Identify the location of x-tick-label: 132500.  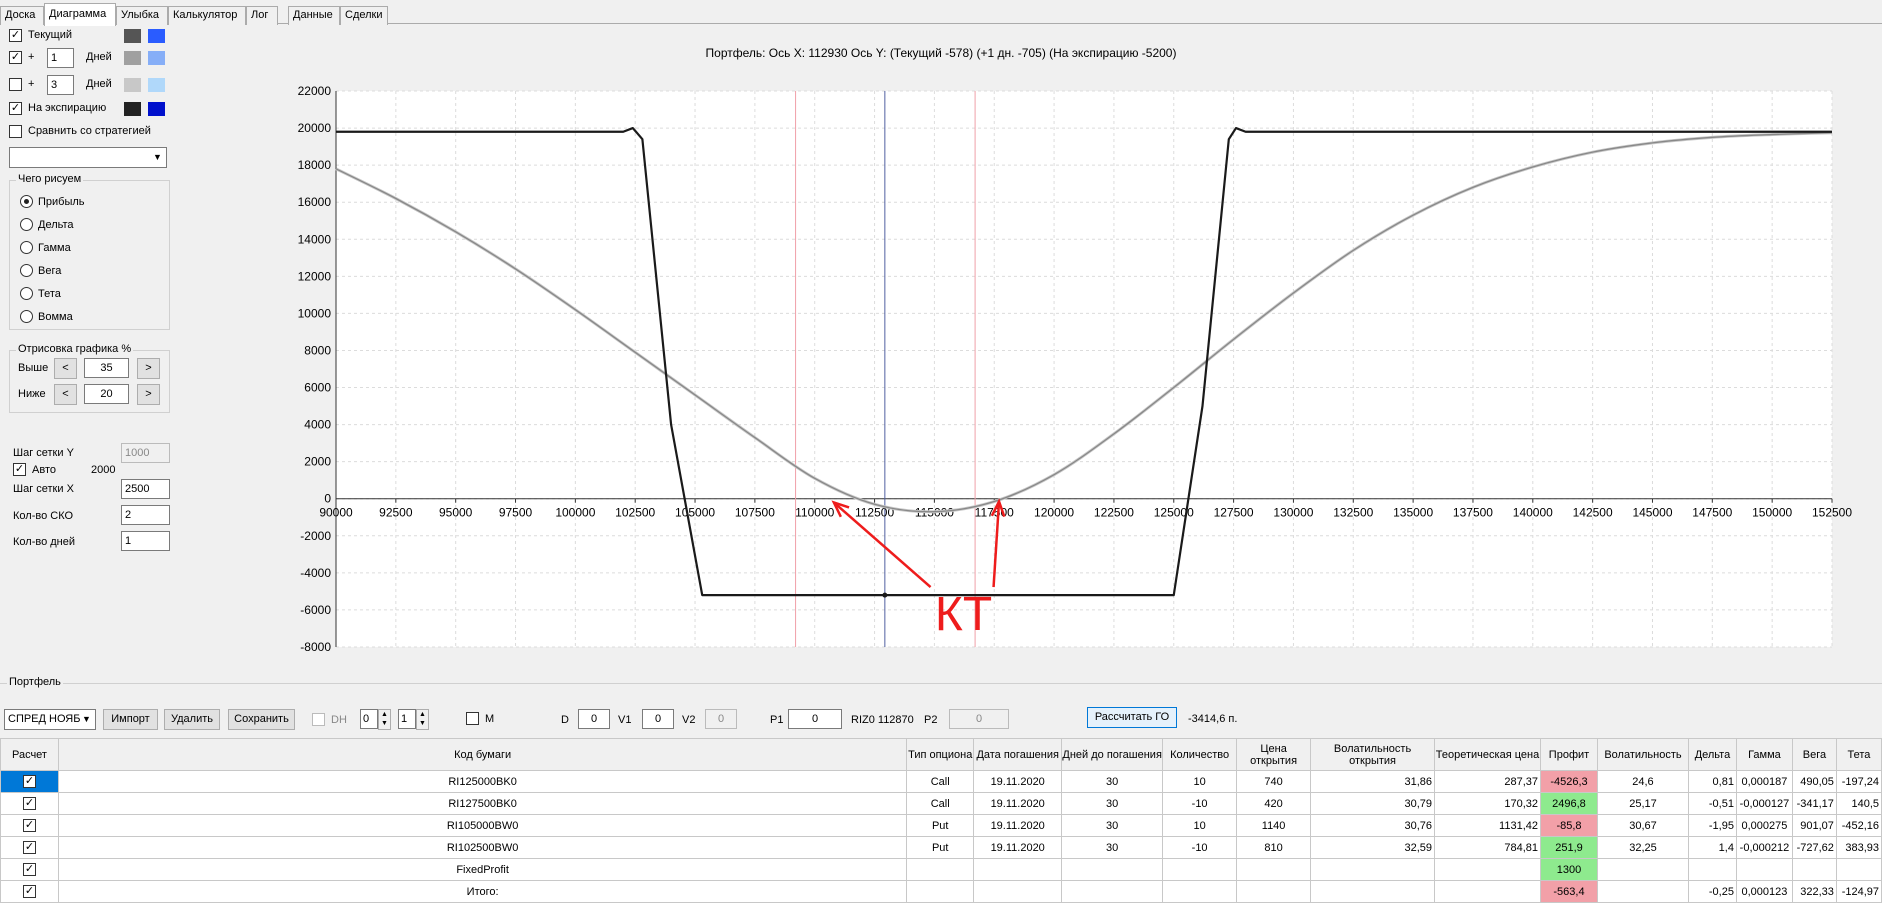
(1353, 513).